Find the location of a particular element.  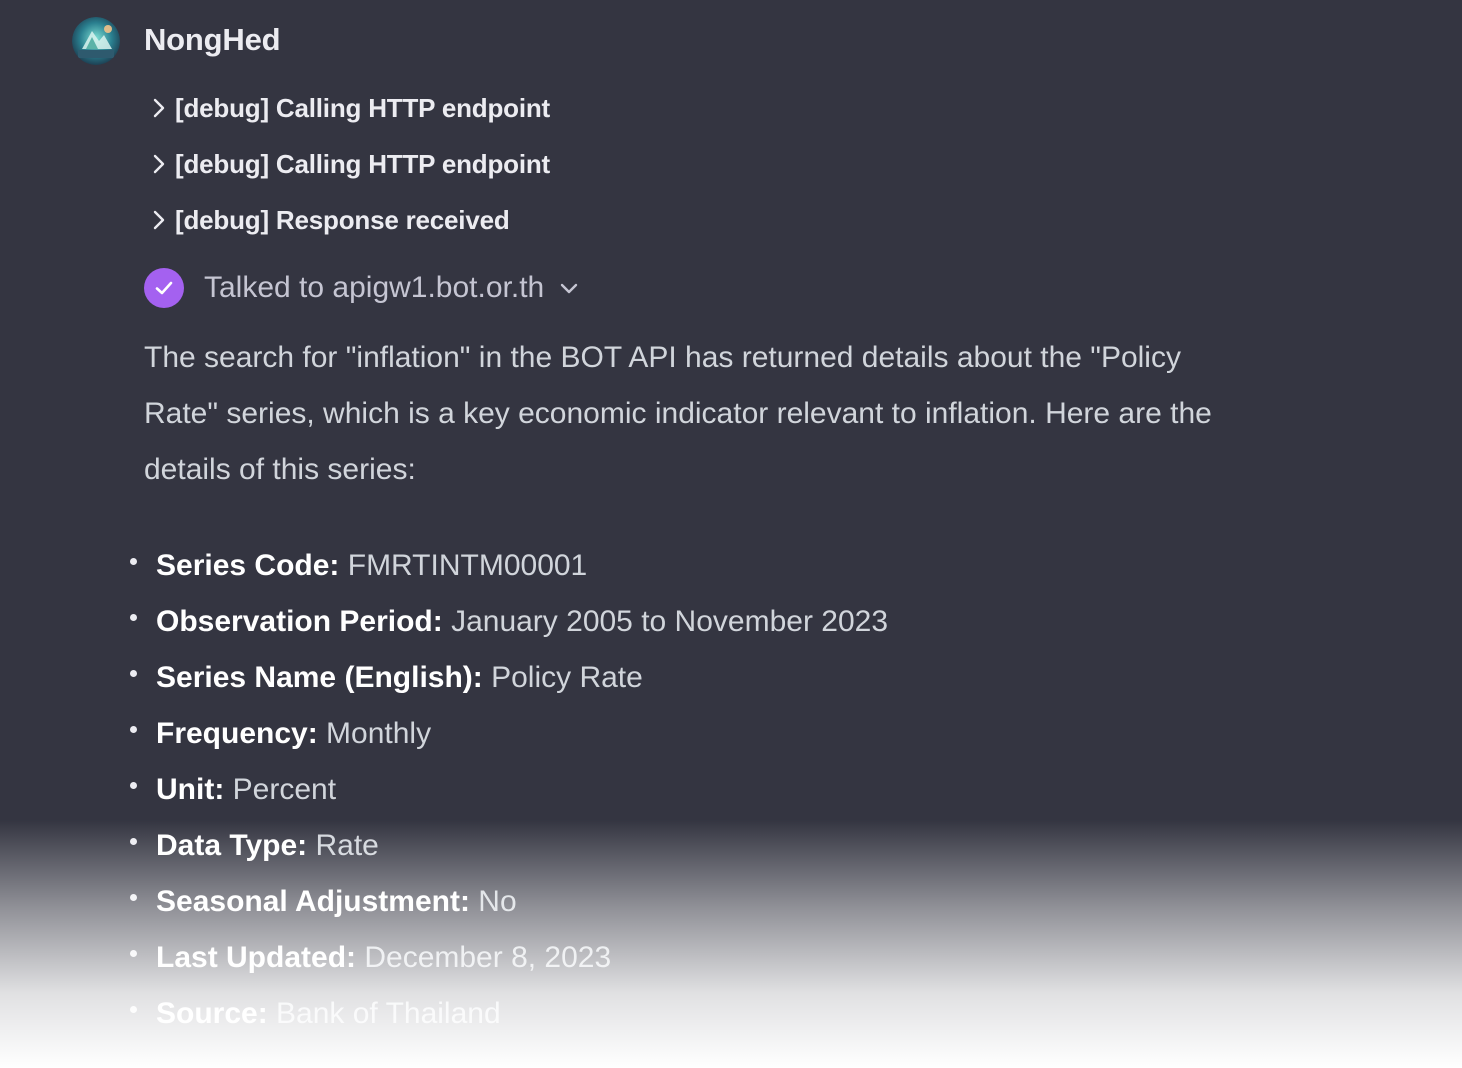

list-item: Last Updated: December 8, 2023 is located at coordinates (509, 958).